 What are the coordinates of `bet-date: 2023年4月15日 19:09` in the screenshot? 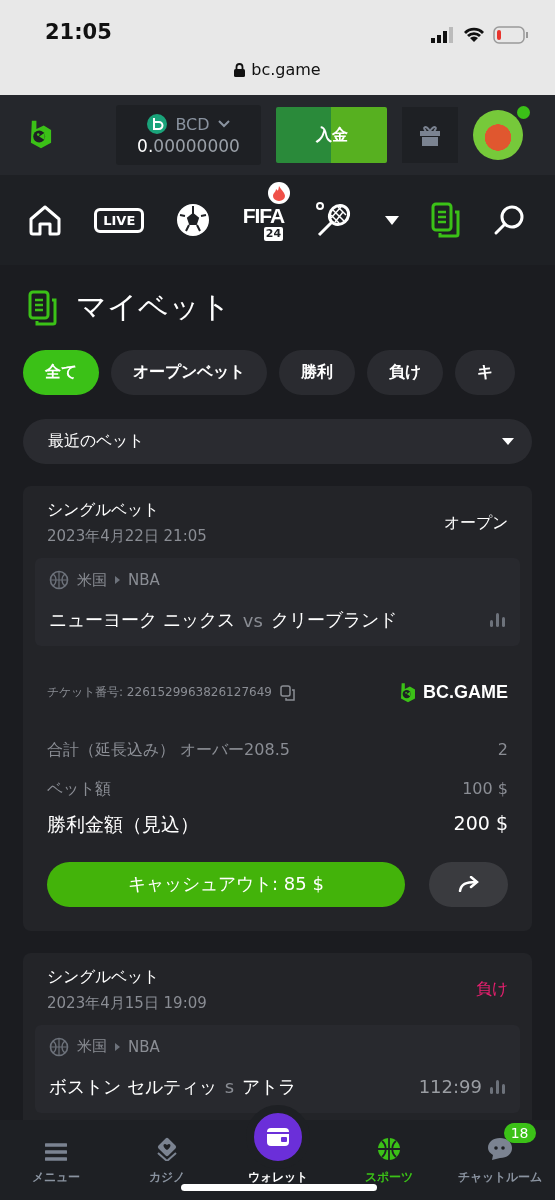 It's located at (127, 1003).